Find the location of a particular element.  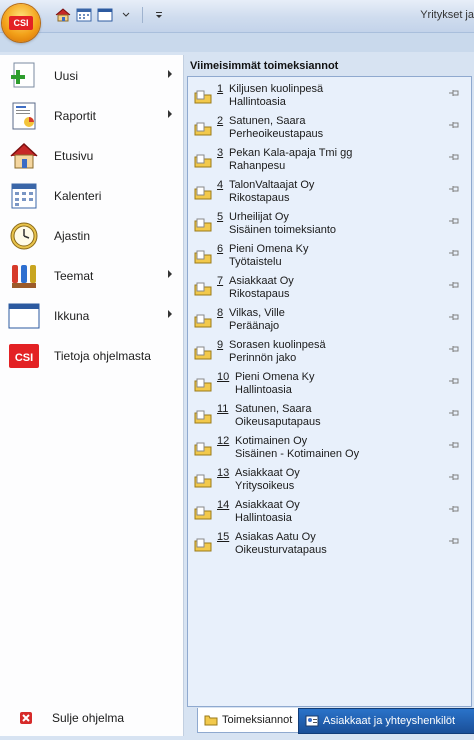

item-number: 13 is located at coordinates (223, 473).